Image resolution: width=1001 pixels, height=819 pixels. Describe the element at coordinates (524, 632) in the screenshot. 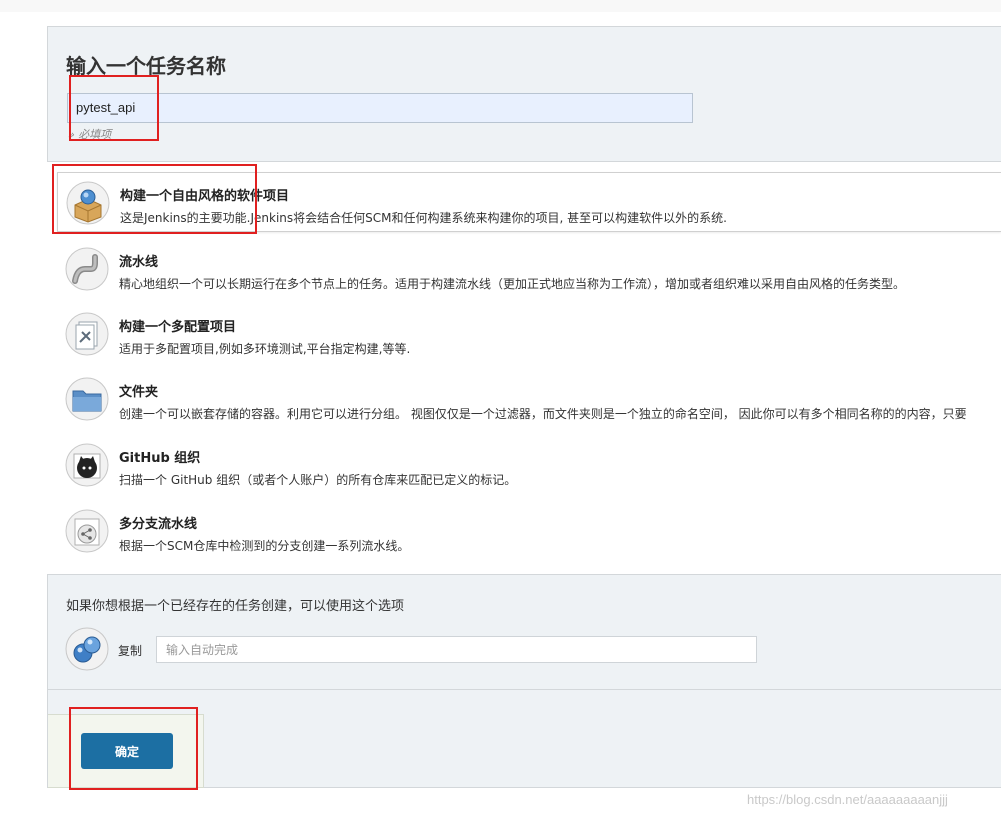

I see `copy-from-section` at that location.